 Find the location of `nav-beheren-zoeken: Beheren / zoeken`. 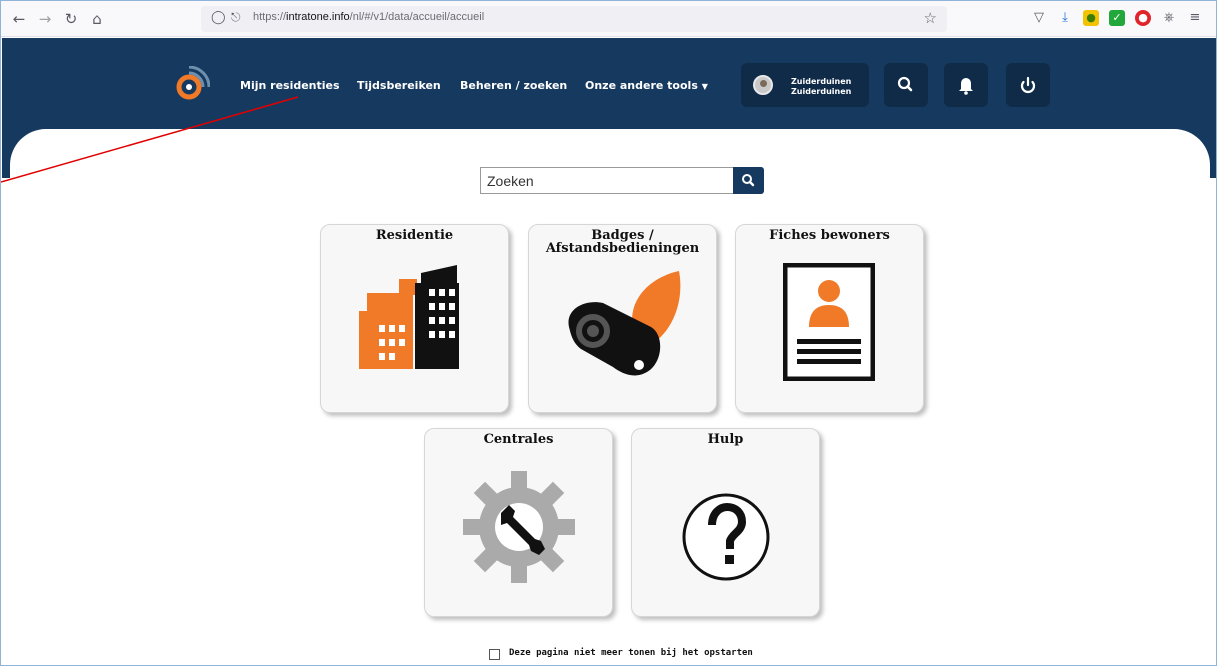

nav-beheren-zoeken: Beheren / zoeken is located at coordinates (513, 85).